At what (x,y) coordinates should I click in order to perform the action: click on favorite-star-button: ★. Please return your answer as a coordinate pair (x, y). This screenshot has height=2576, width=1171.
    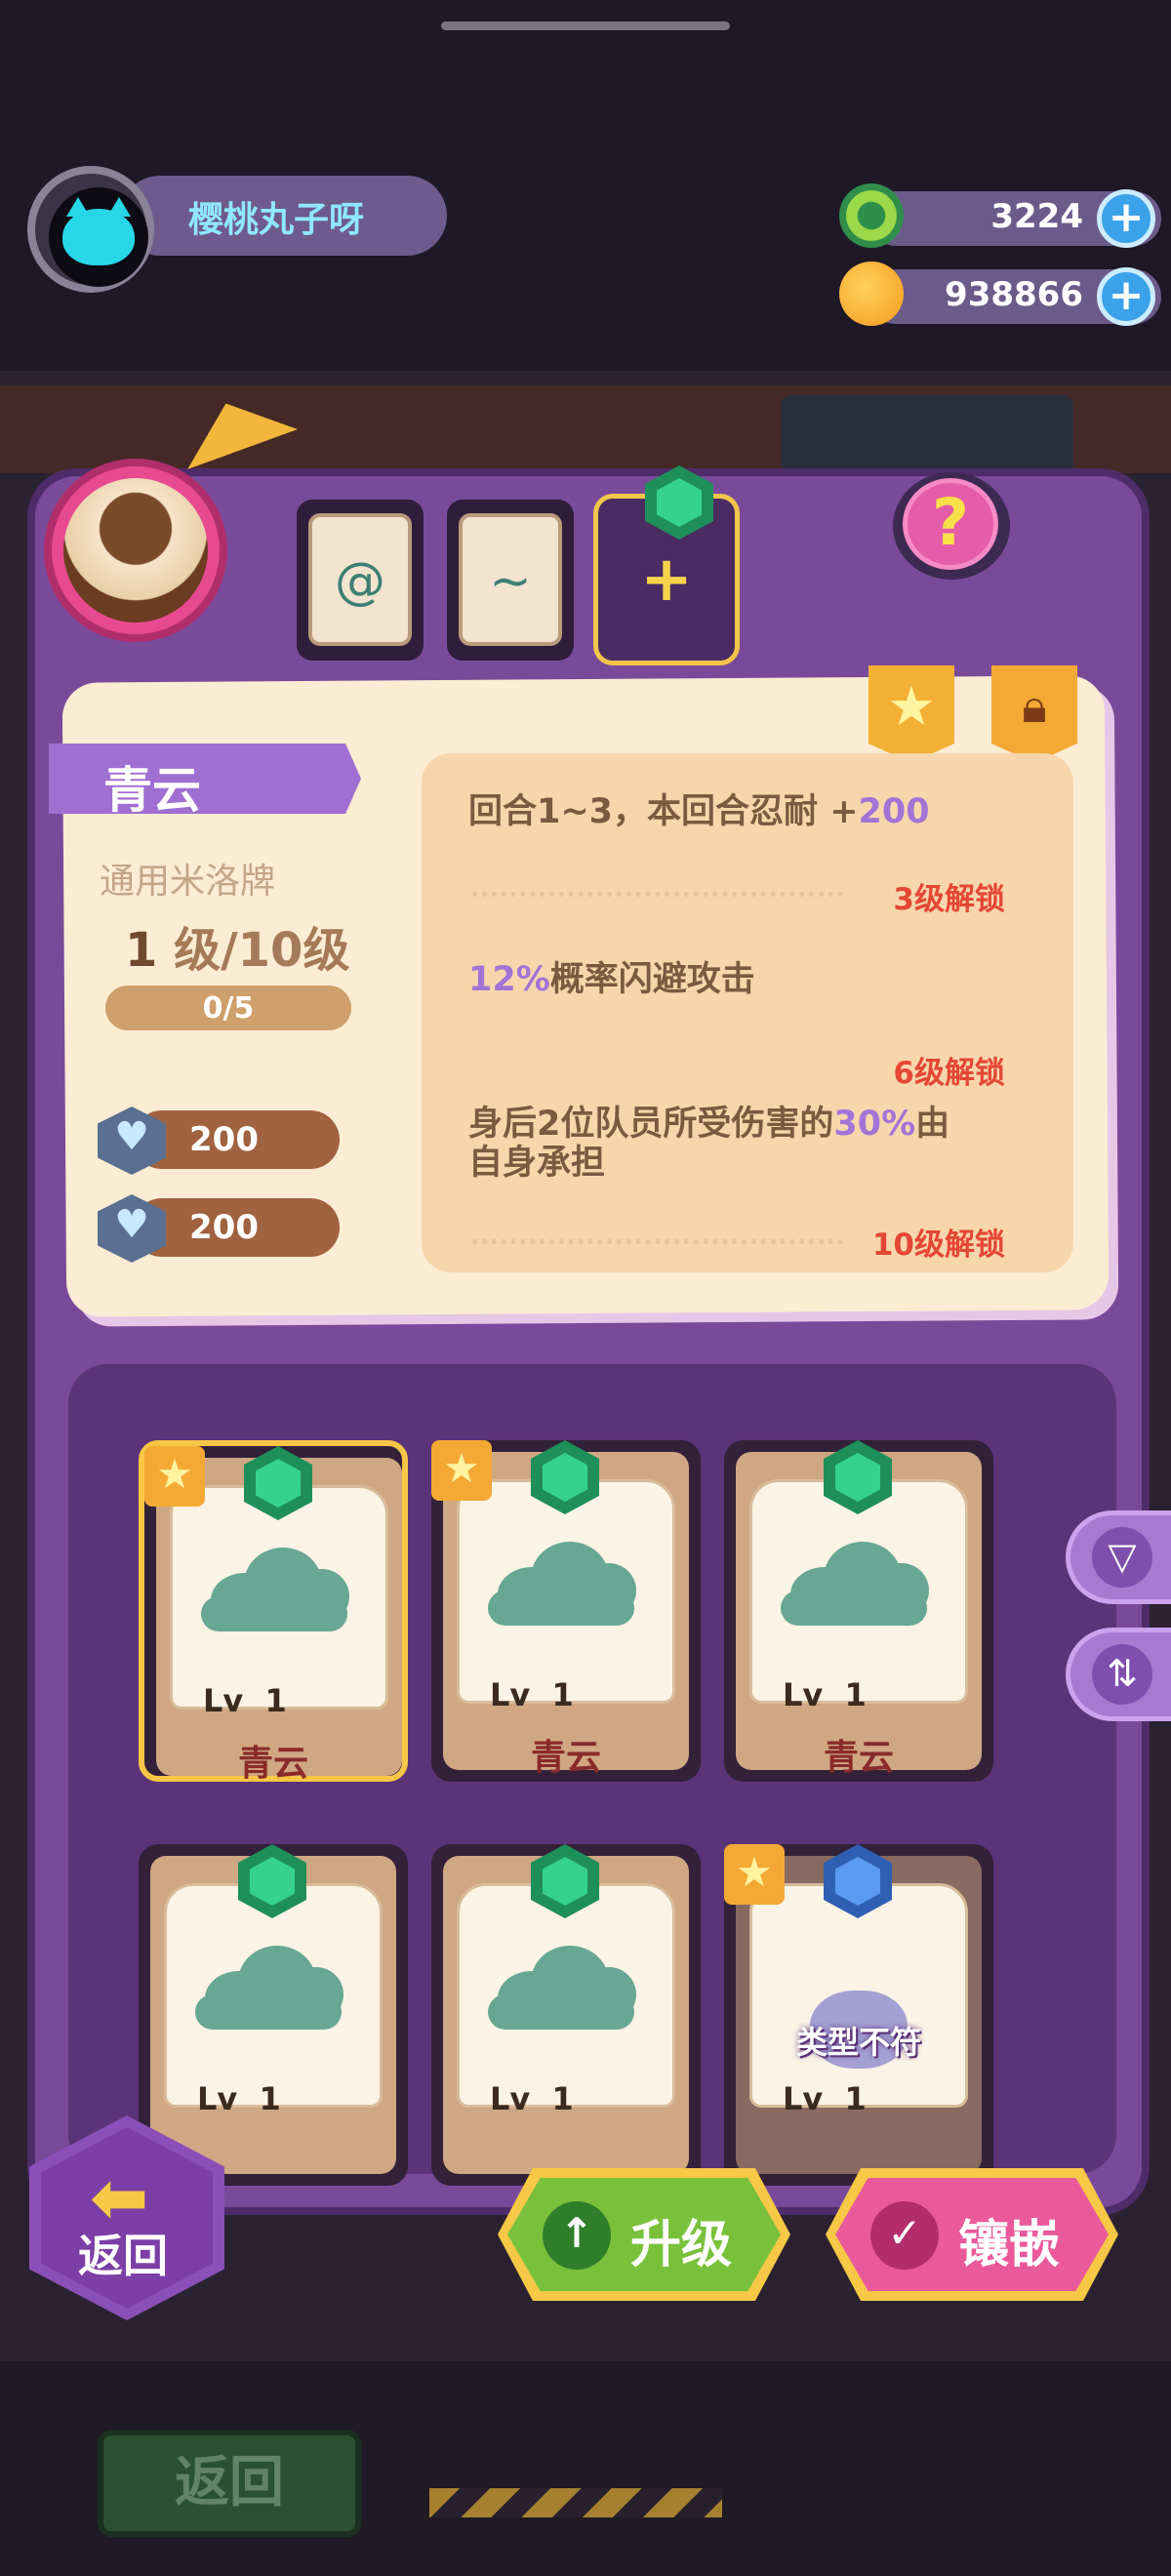
    Looking at the image, I should click on (911, 714).